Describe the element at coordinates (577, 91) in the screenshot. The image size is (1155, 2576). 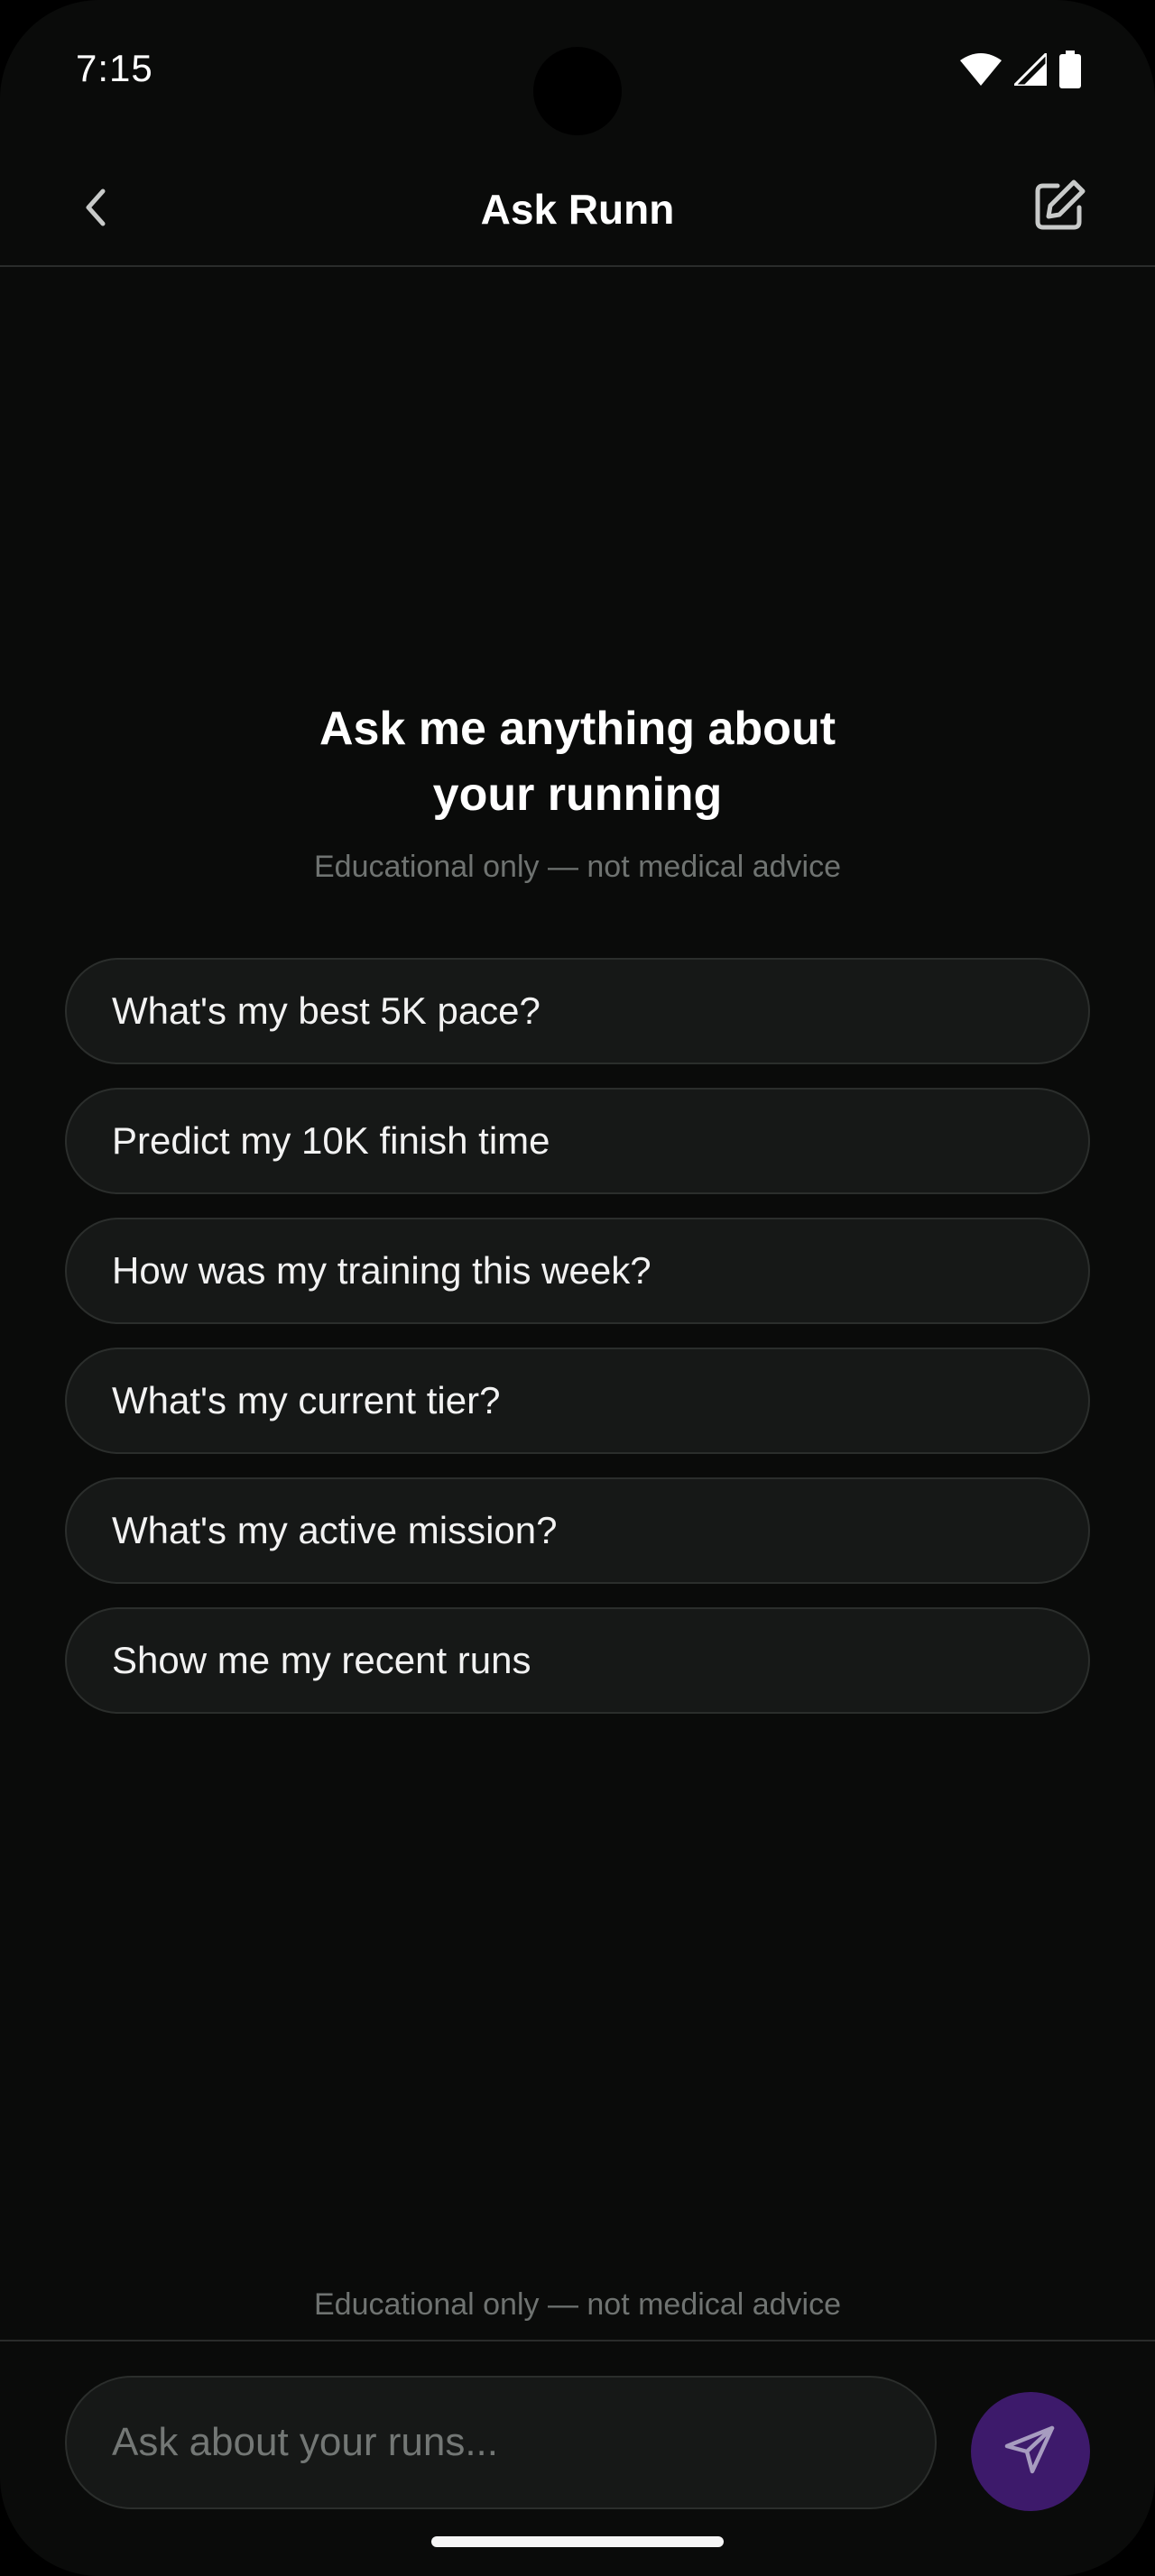
I see `camera-cutout` at that location.